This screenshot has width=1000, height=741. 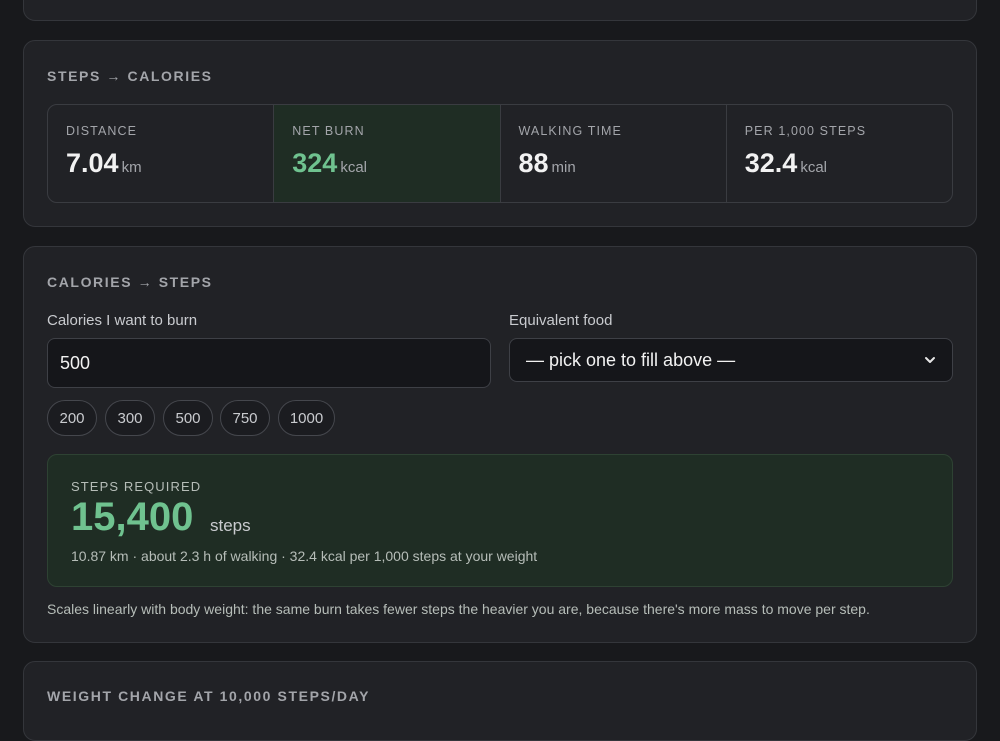 I want to click on result-label: STEPS REQUIRED, so click(x=136, y=486).